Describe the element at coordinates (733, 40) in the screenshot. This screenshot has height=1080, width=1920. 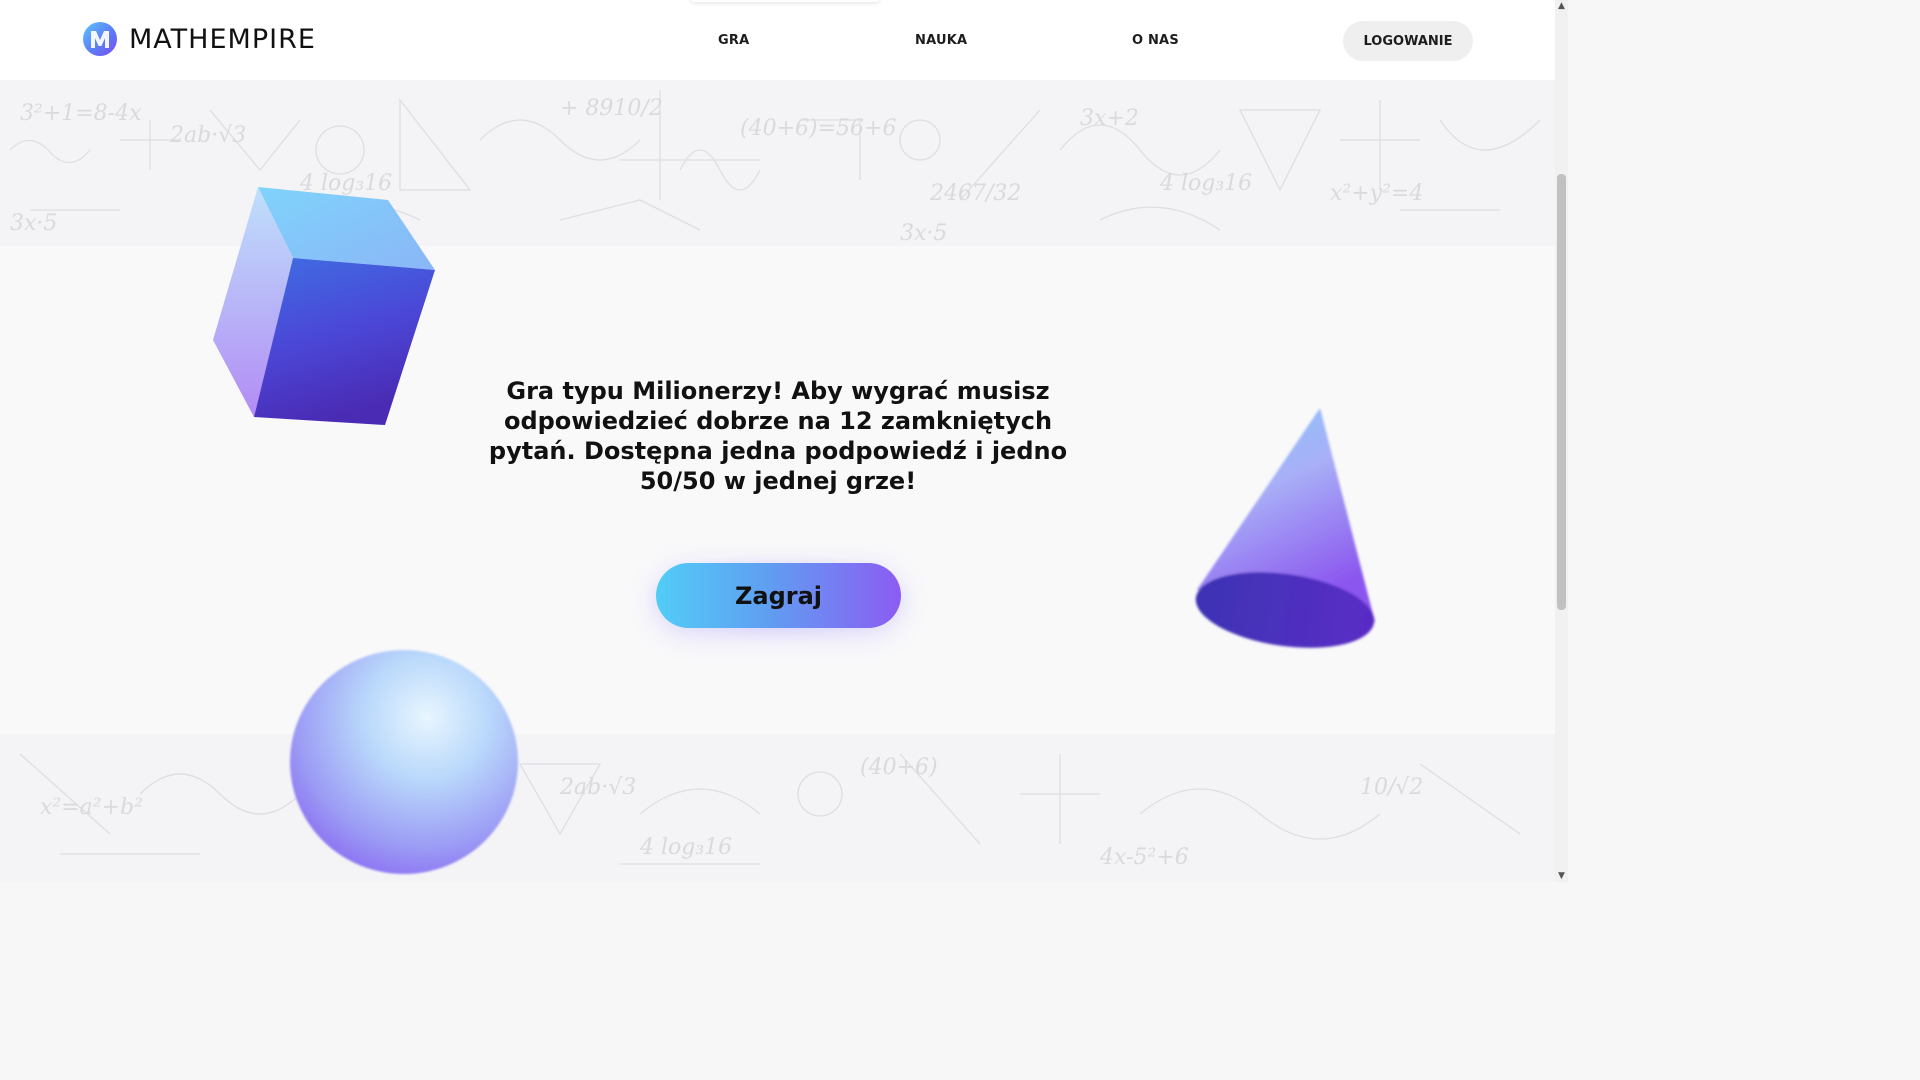
I see `nav-item-gra: GRA` at that location.